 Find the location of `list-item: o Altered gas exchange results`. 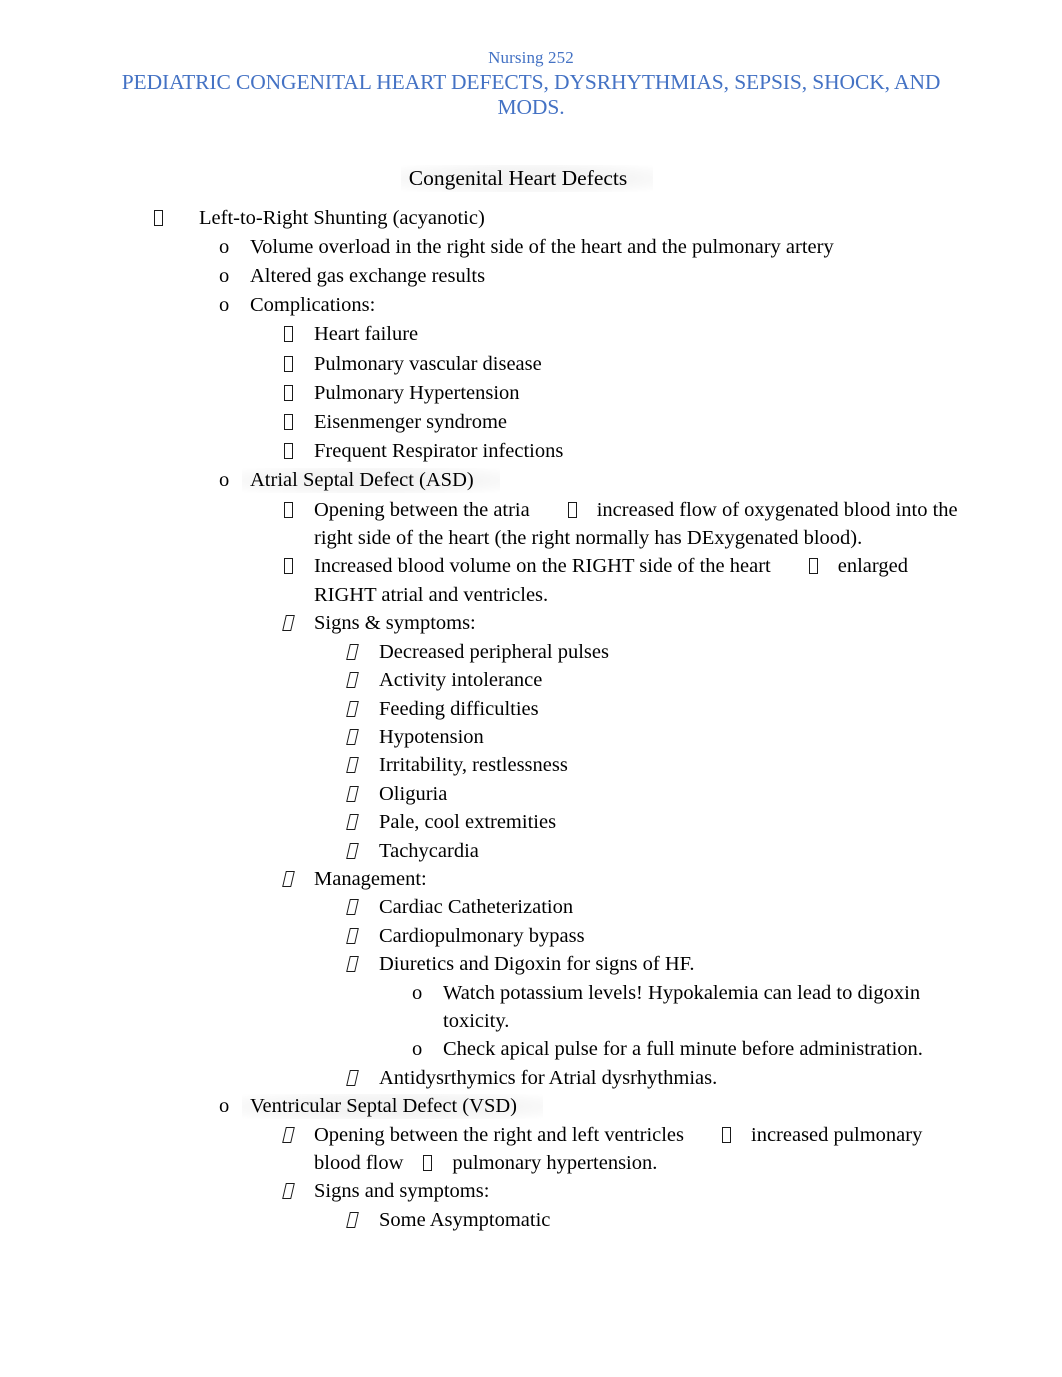

list-item: o Altered gas exchange results is located at coordinates (531, 276).